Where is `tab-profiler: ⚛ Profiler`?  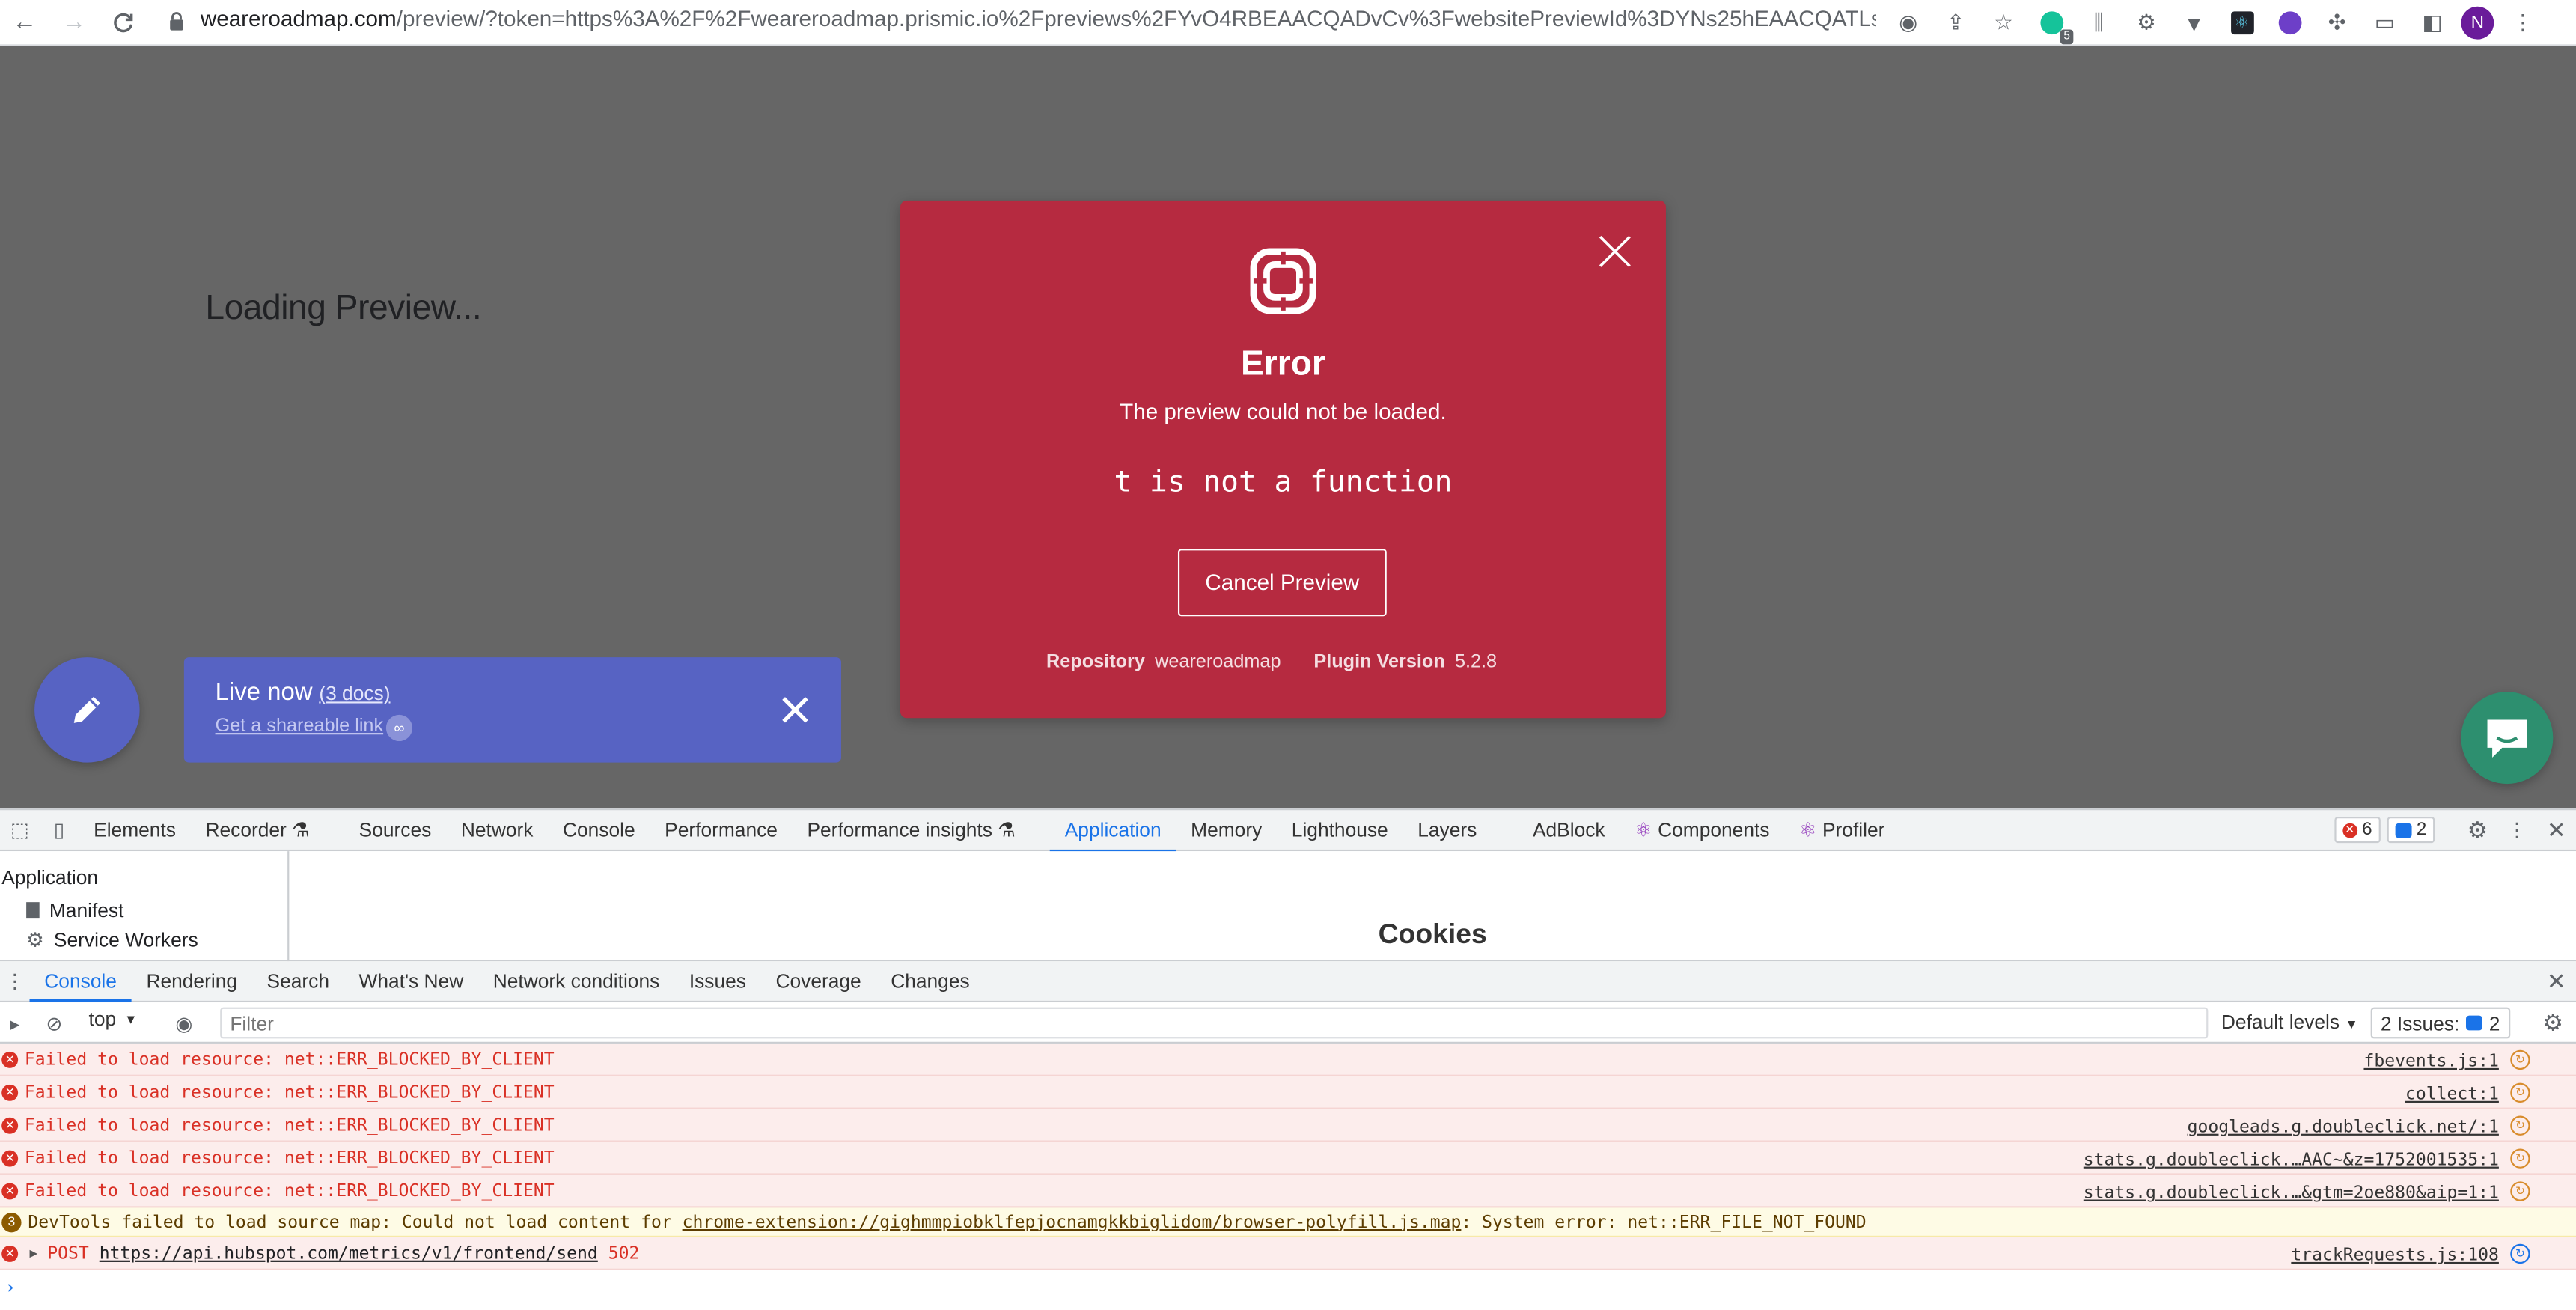 tab-profiler: ⚛ Profiler is located at coordinates (1841, 829).